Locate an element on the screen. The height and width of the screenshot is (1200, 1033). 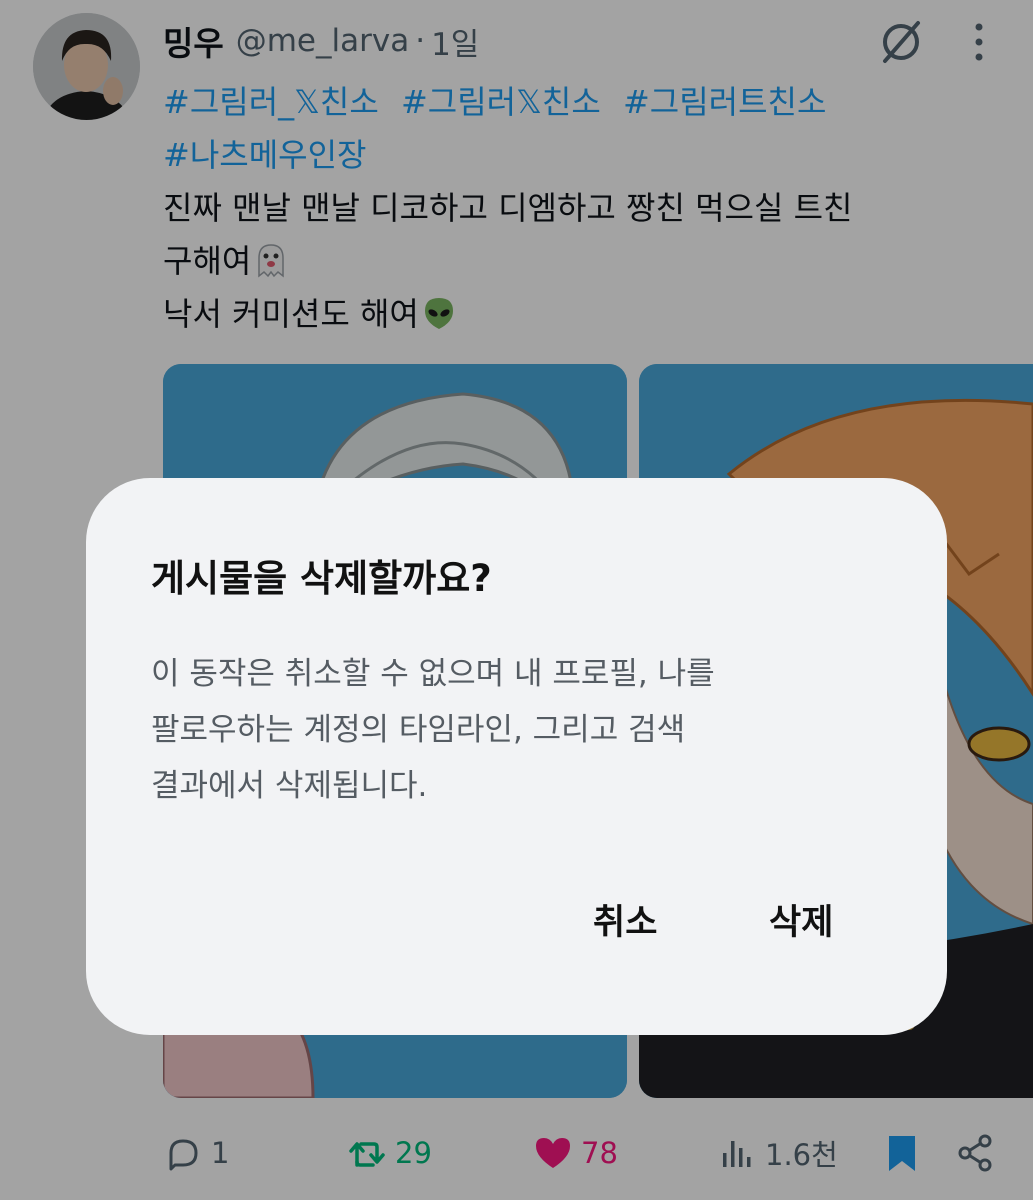
dialog-title: 게시물을 삭제할까요? is located at coordinates (321, 578).